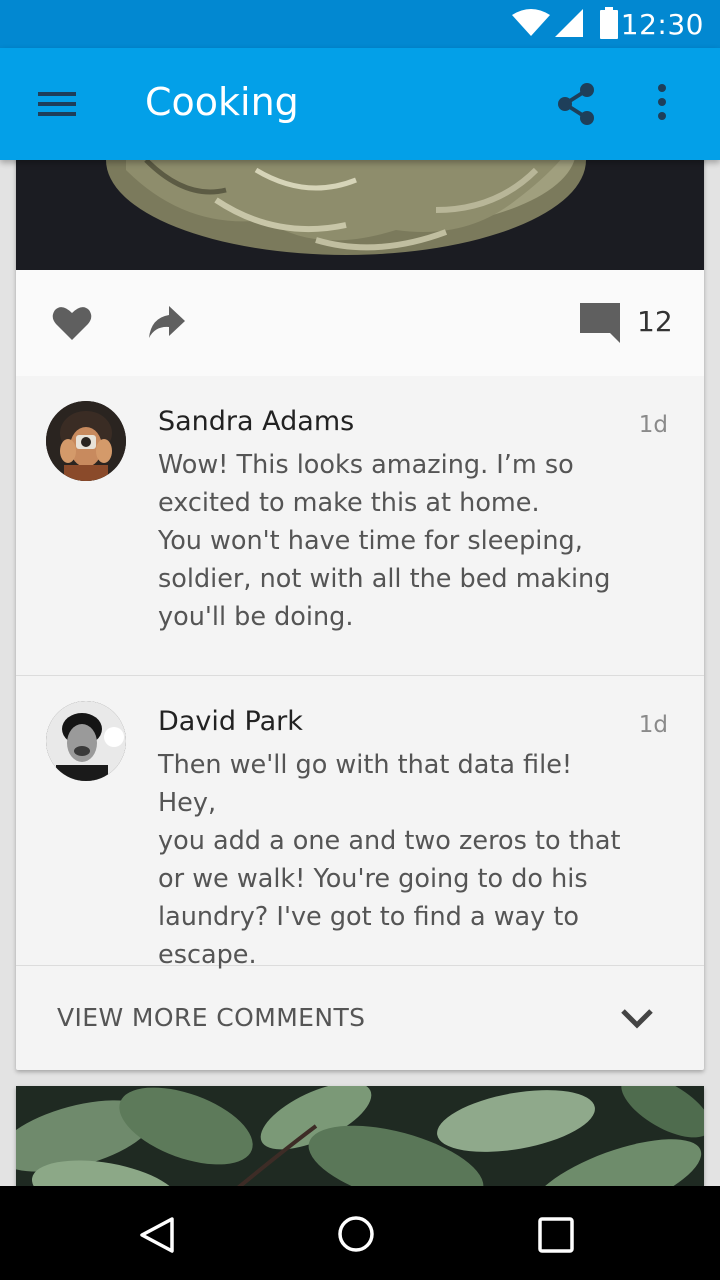 Image resolution: width=720 pixels, height=1280 pixels. Describe the element at coordinates (366, 465) in the screenshot. I see `comment-line: Wow! This looks amazing. I’m so` at that location.